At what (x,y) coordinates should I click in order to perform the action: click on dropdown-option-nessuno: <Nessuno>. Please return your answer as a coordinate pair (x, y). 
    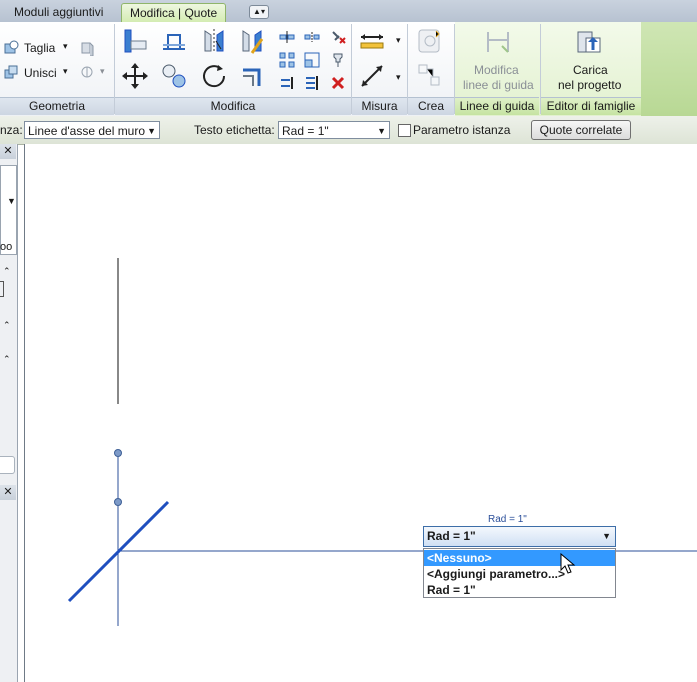
    Looking at the image, I should click on (519, 558).